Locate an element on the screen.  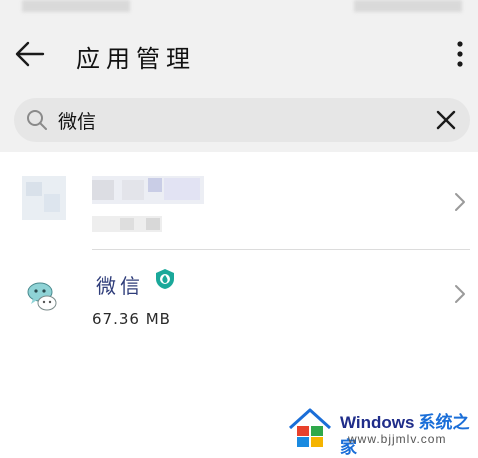
arrow-left-icon is located at coordinates (30, 54).